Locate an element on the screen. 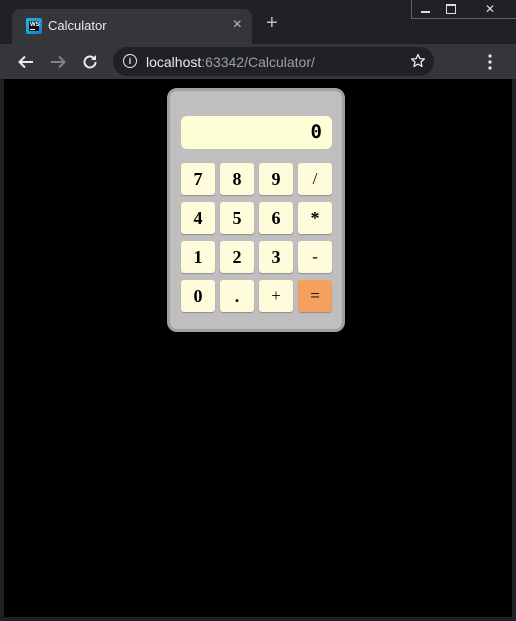 This screenshot has height=621, width=516. forward-arrow-icon is located at coordinates (58, 62).